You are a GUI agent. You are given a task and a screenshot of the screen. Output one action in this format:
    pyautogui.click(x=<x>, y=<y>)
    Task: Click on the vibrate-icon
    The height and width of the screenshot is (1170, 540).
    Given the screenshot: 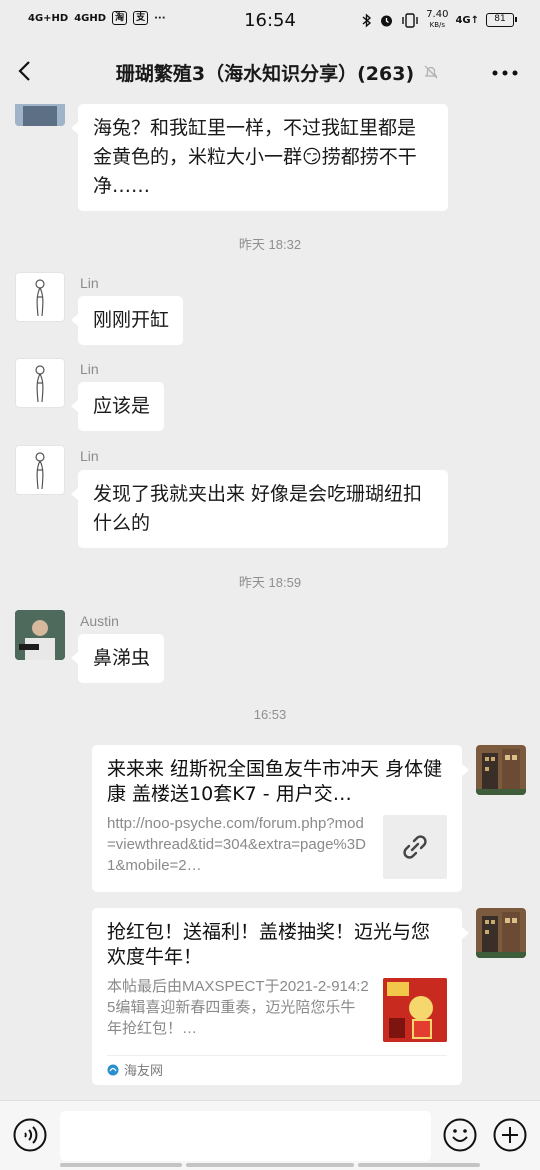 What is the action you would take?
    pyautogui.click(x=410, y=20)
    